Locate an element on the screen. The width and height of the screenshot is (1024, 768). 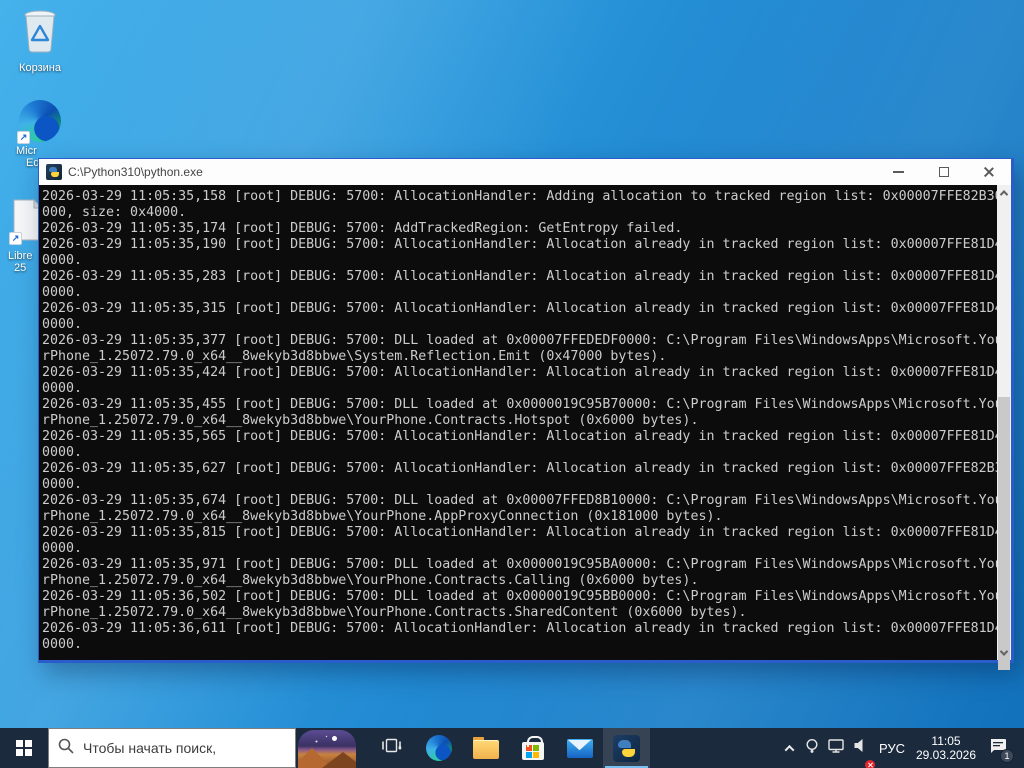
volume-mute-badge is located at coordinates (870, 764).